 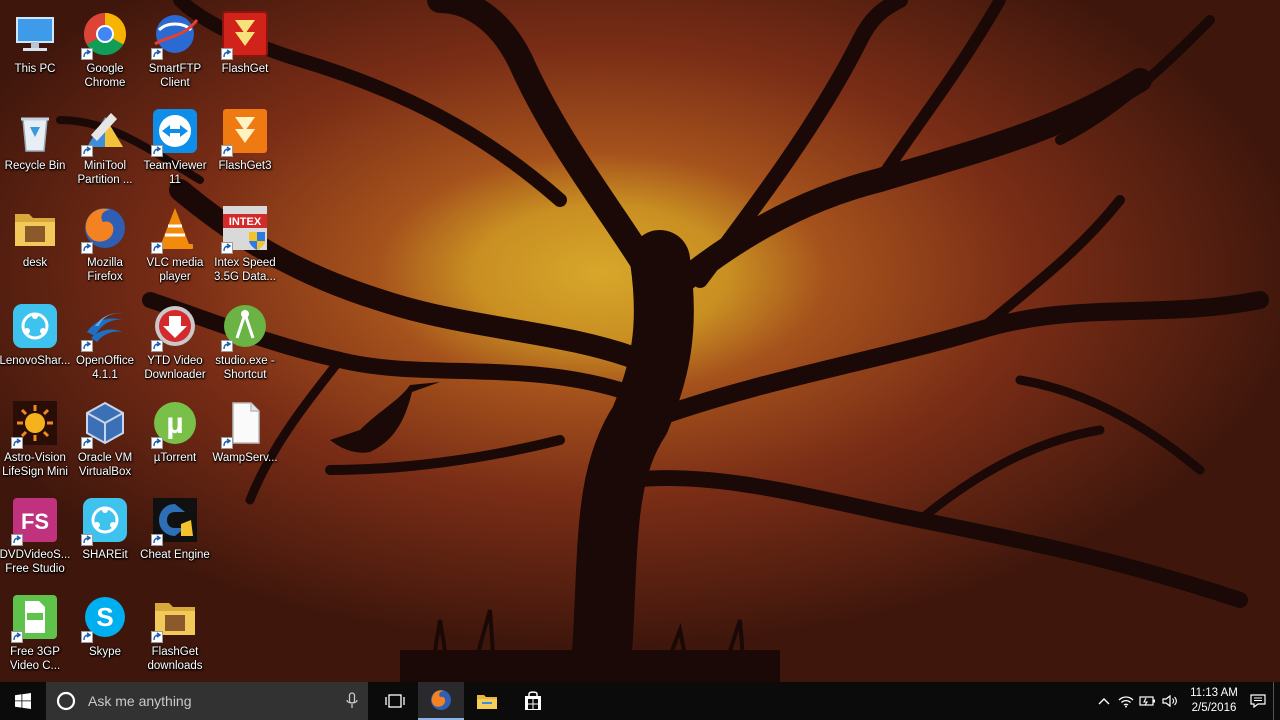 What do you see at coordinates (245, 368) in the screenshot?
I see `desktop-icon-label: studio.exe - Shortcut` at bounding box center [245, 368].